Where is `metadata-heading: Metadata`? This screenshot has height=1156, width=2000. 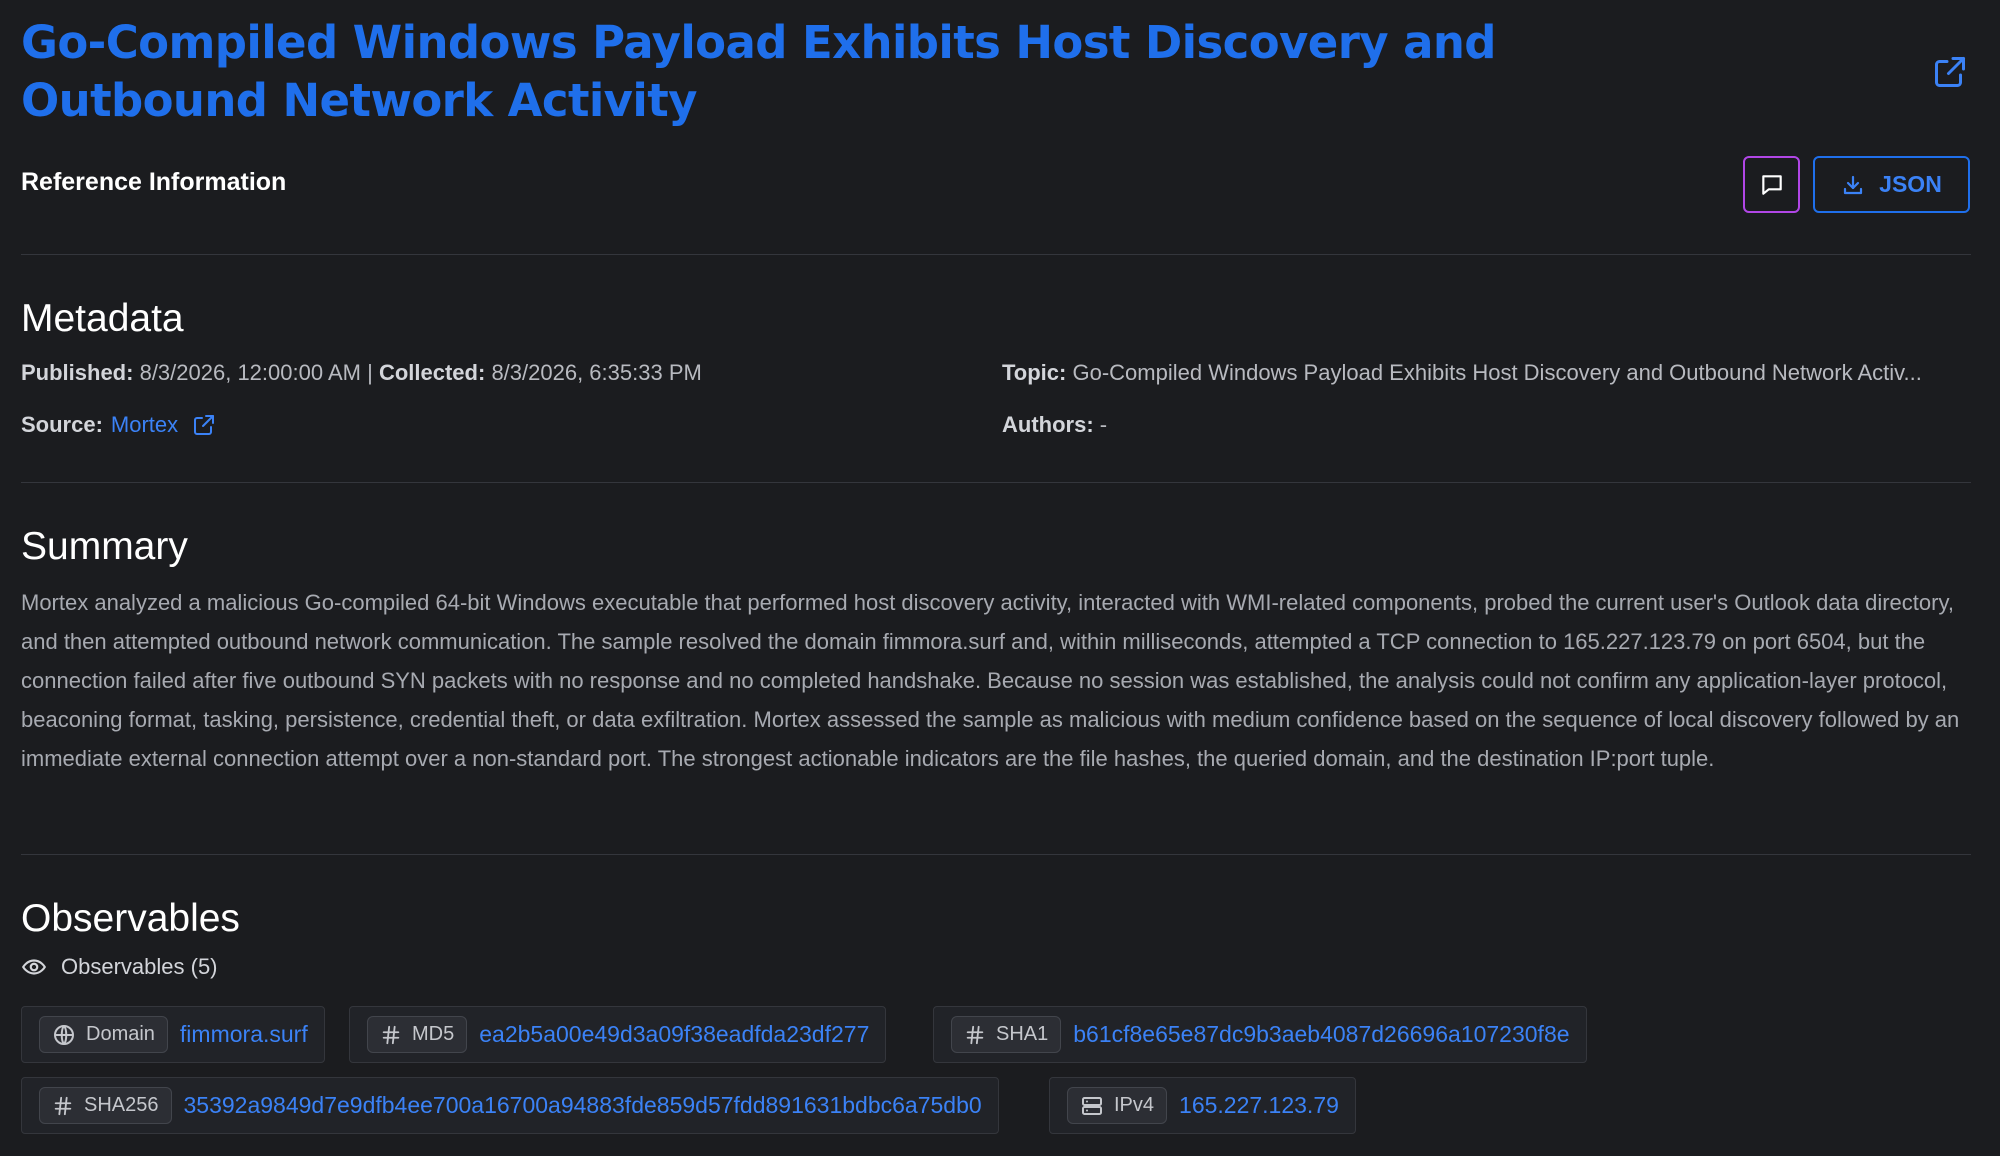 metadata-heading: Metadata is located at coordinates (102, 318).